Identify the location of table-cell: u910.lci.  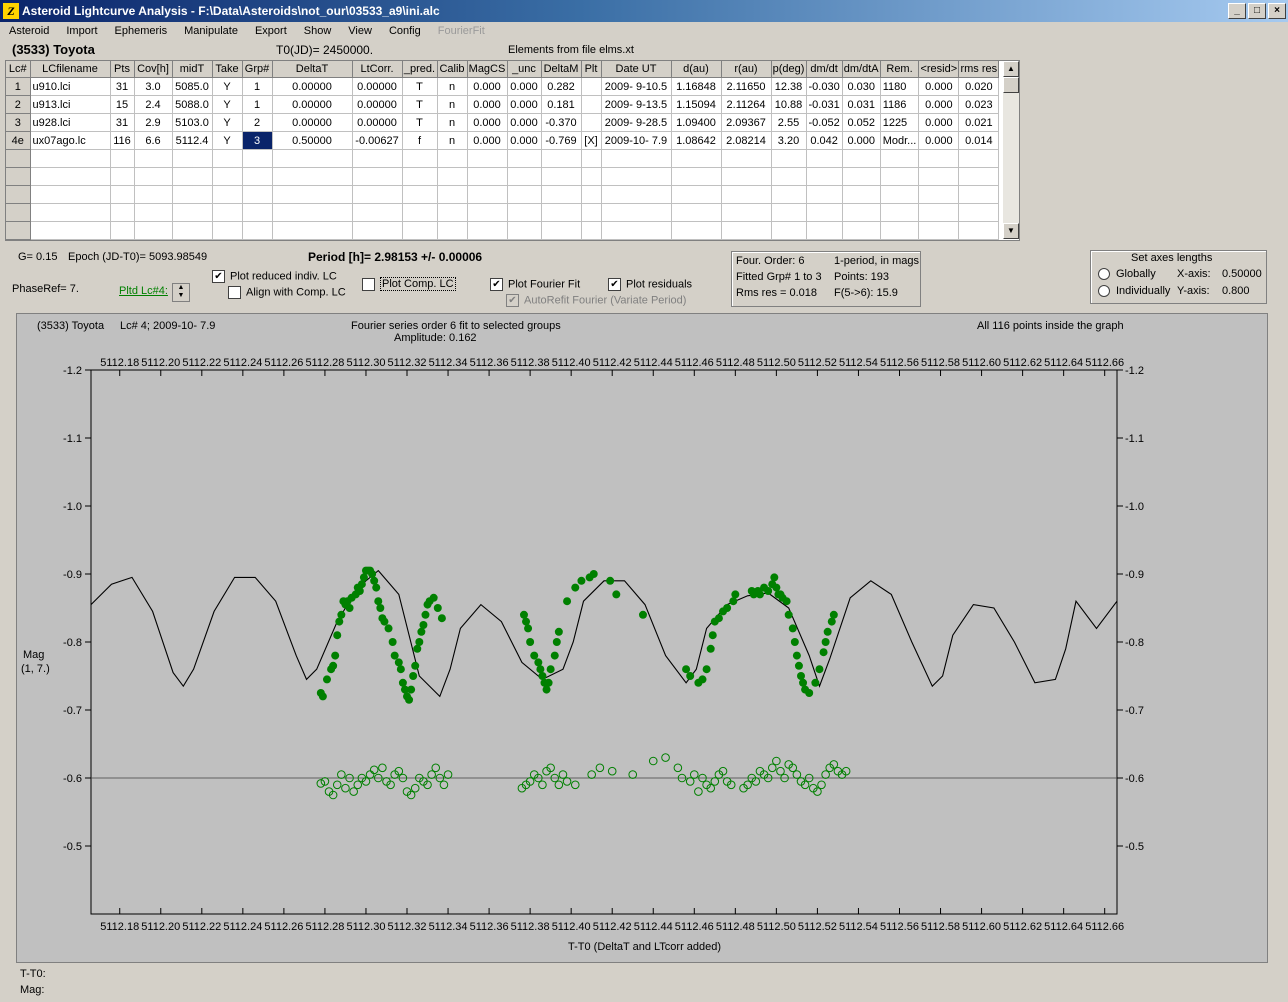
(70, 86).